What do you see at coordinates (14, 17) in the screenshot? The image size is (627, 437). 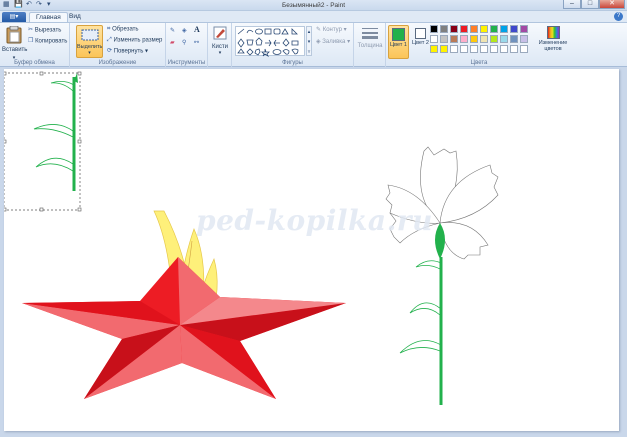 I see `paint-menu-button: ▤▾` at bounding box center [14, 17].